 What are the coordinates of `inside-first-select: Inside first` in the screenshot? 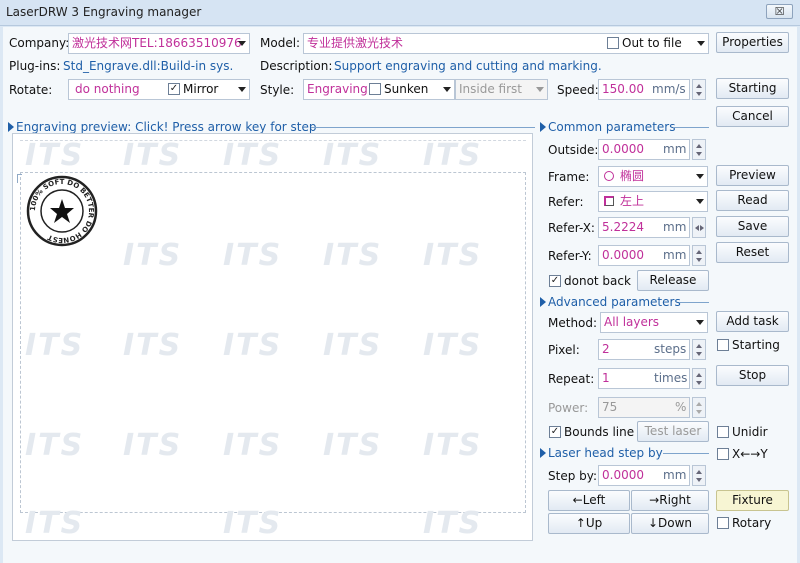 It's located at (501, 89).